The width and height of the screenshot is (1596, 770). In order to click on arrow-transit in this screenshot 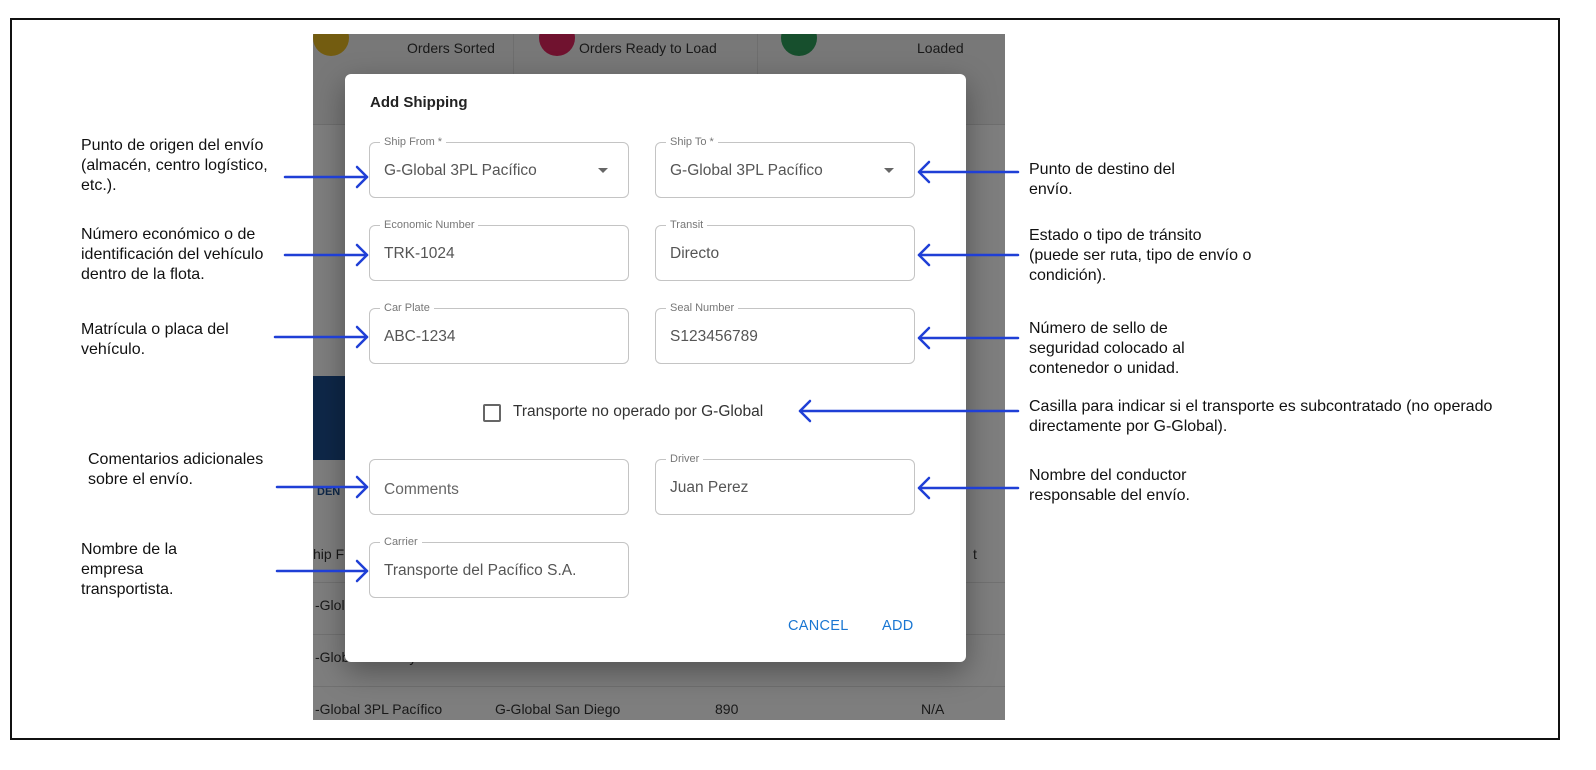, I will do `click(968, 255)`.